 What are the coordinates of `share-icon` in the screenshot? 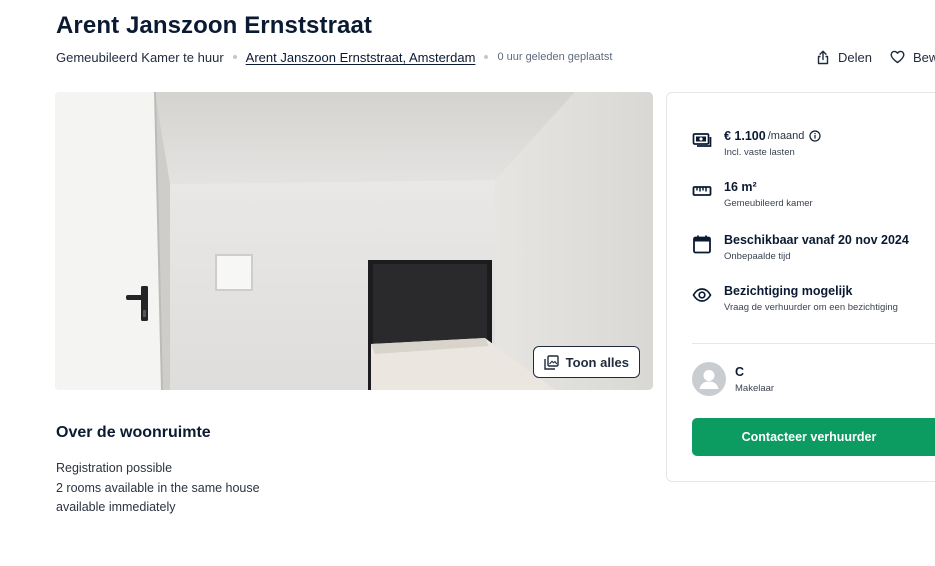 It's located at (823, 57).